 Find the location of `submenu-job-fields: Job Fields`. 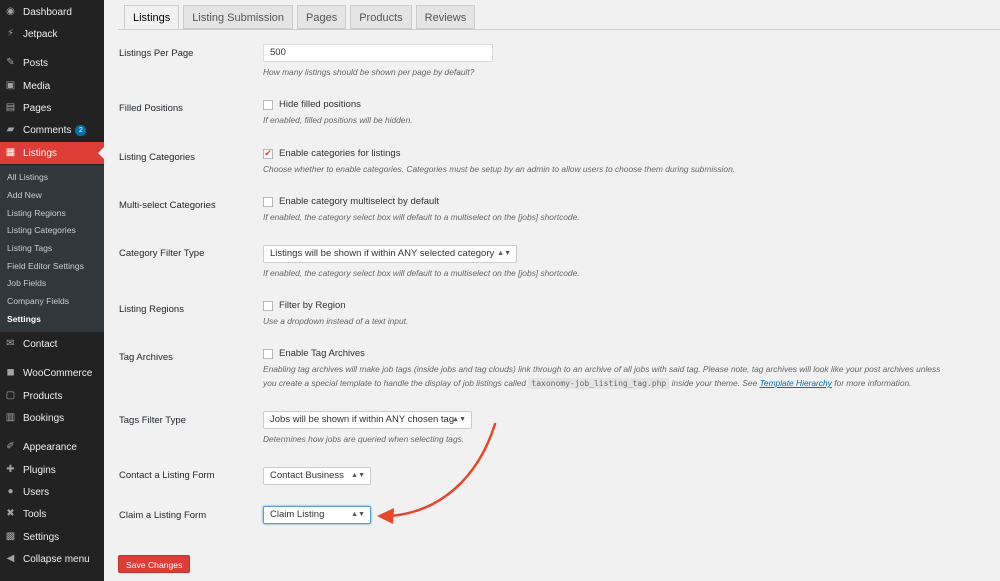

submenu-job-fields: Job Fields is located at coordinates (26, 283).